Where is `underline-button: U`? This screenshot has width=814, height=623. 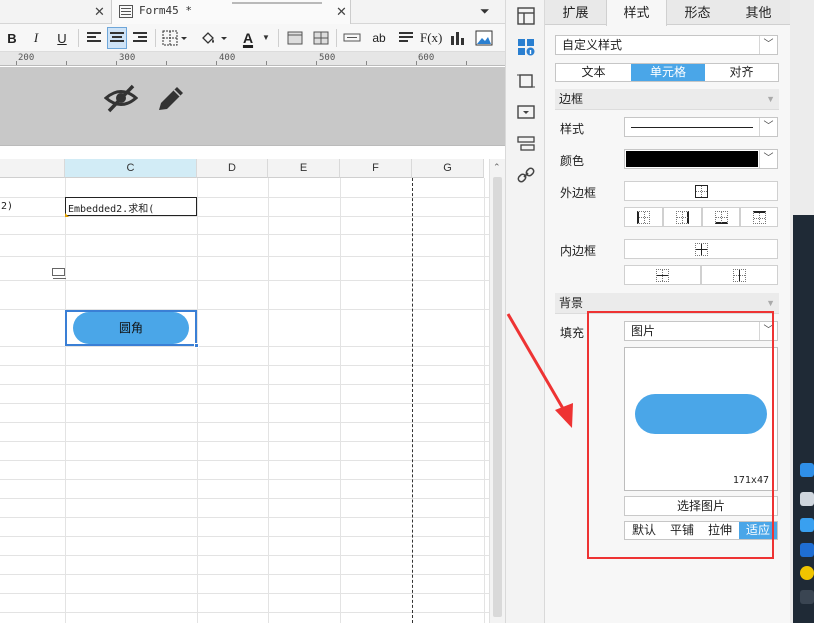 underline-button: U is located at coordinates (62, 38).